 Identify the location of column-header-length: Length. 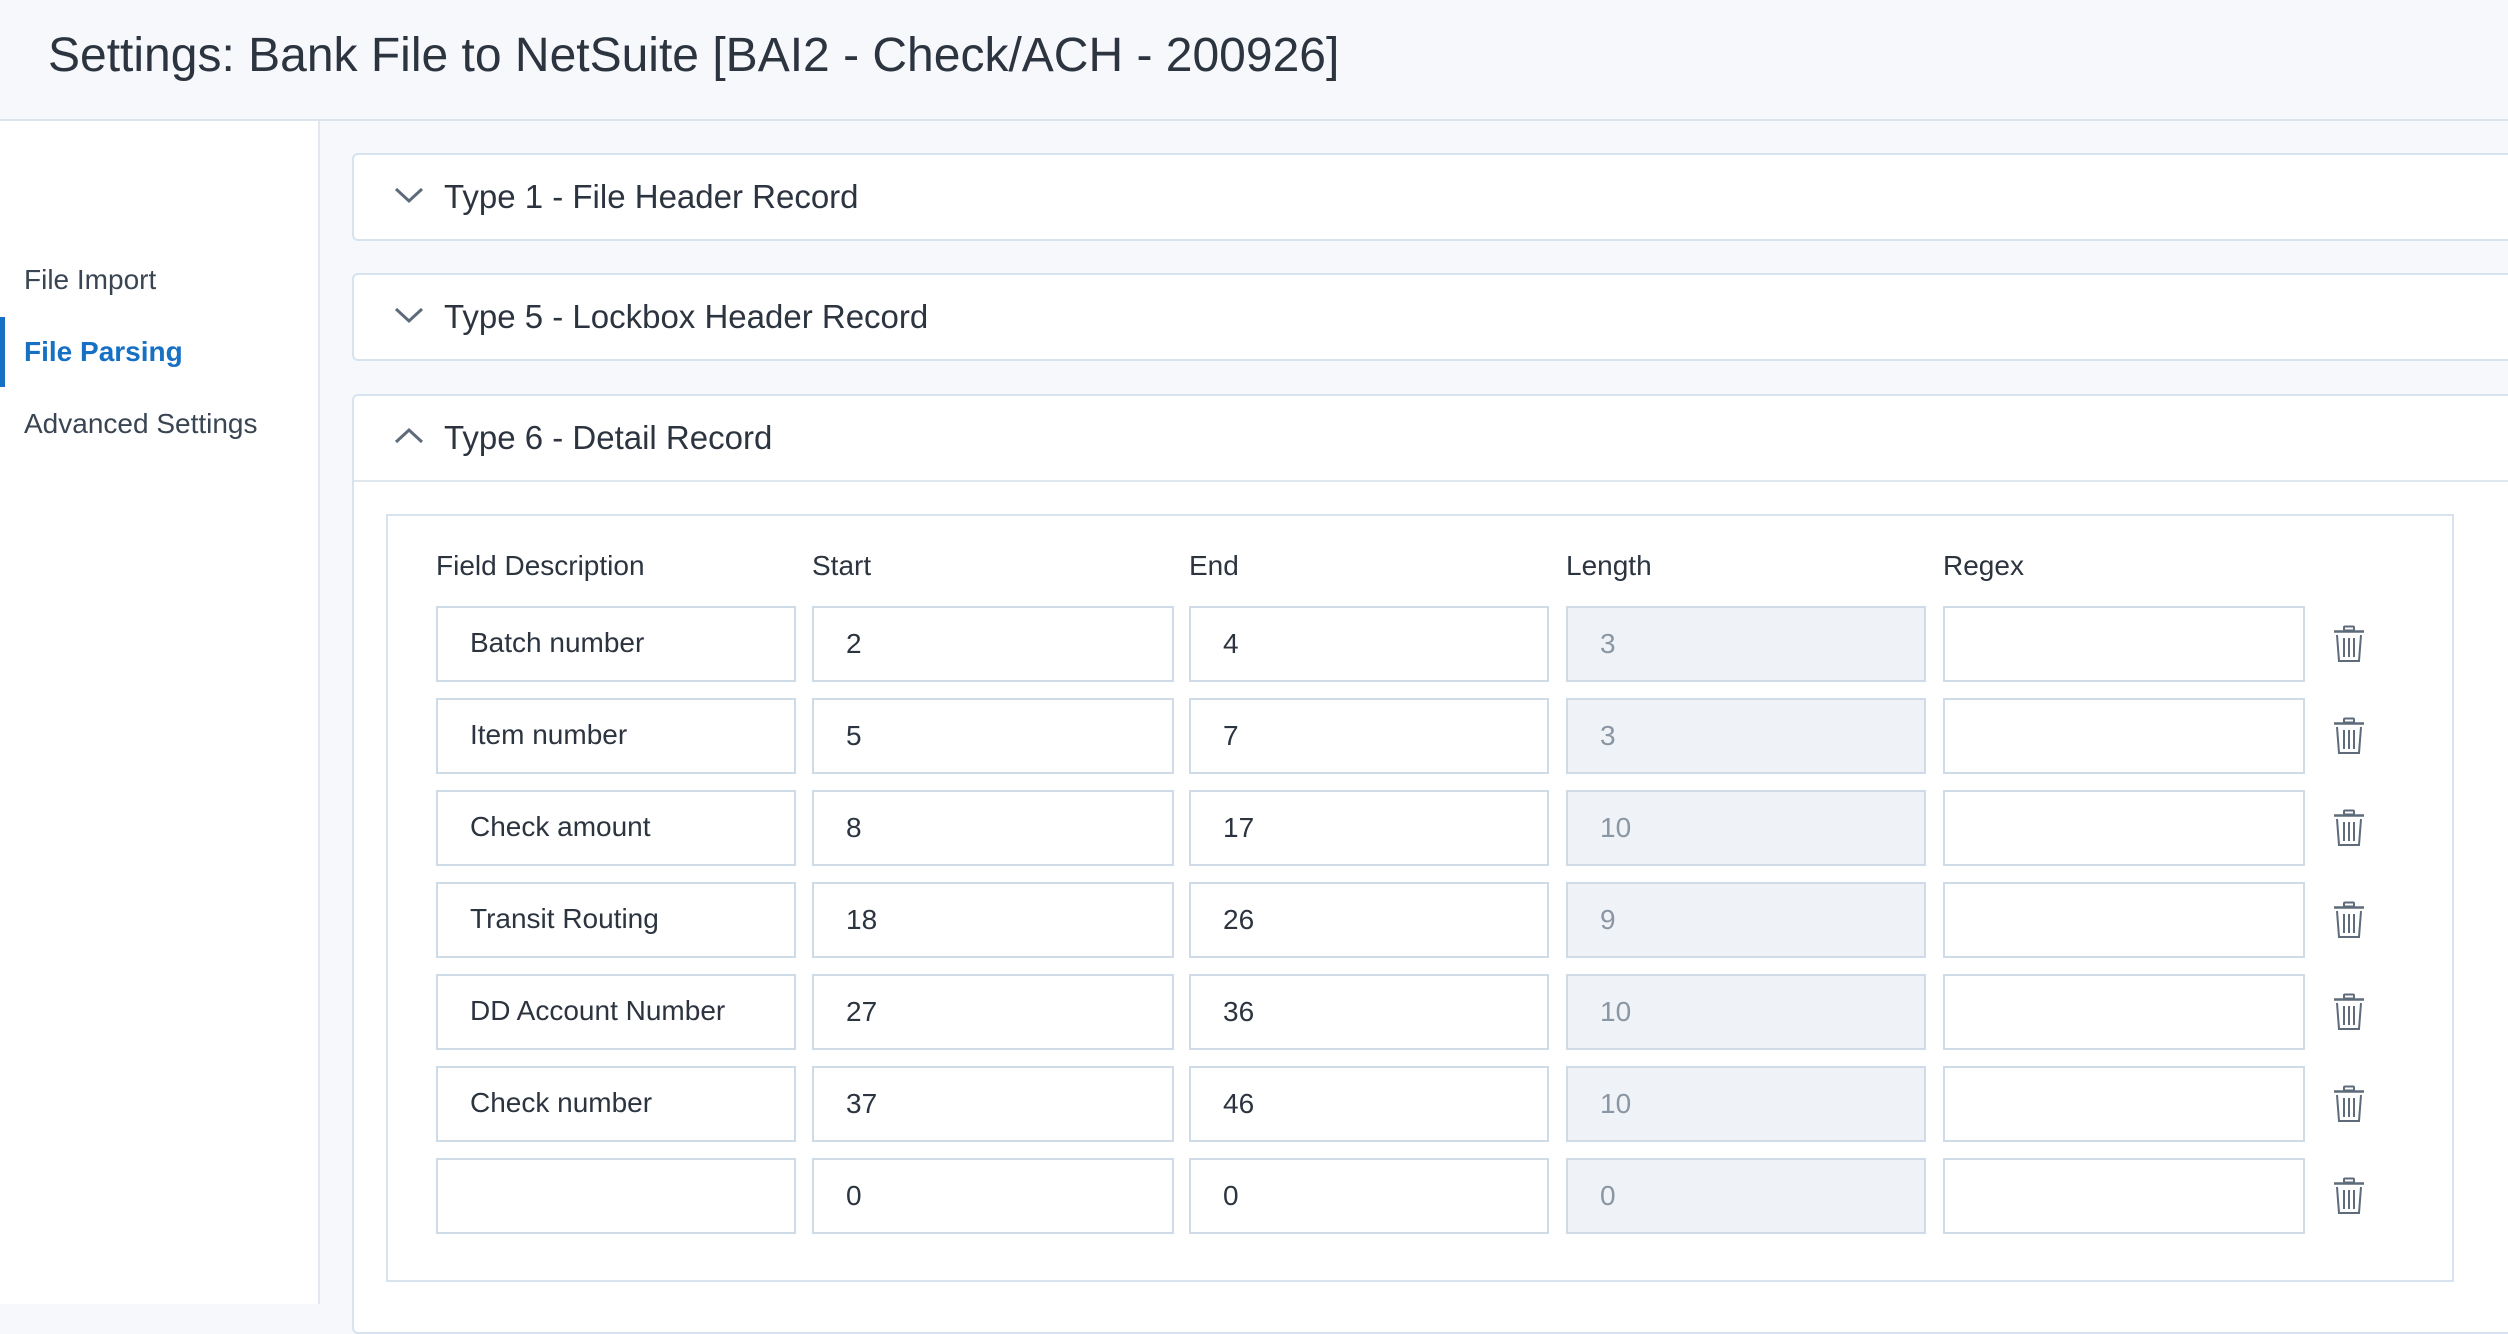
(1609, 565).